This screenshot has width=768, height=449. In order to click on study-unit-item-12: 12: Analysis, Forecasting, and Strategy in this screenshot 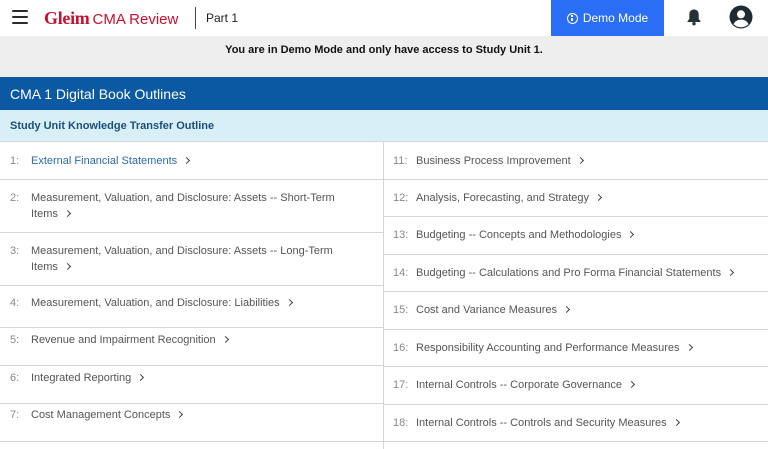, I will do `click(576, 198)`.